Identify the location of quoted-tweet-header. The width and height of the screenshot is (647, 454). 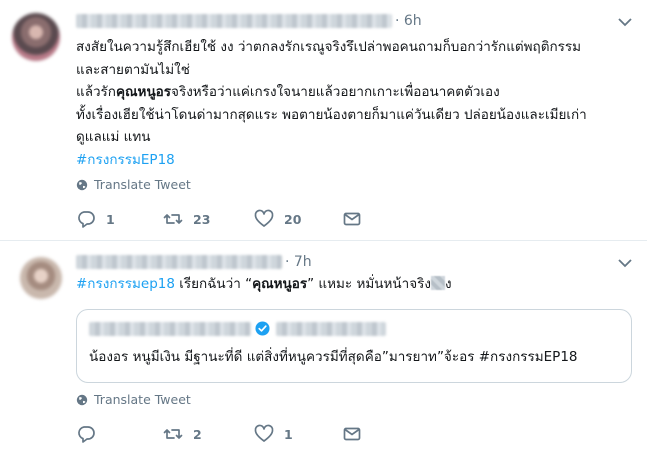
(237, 328).